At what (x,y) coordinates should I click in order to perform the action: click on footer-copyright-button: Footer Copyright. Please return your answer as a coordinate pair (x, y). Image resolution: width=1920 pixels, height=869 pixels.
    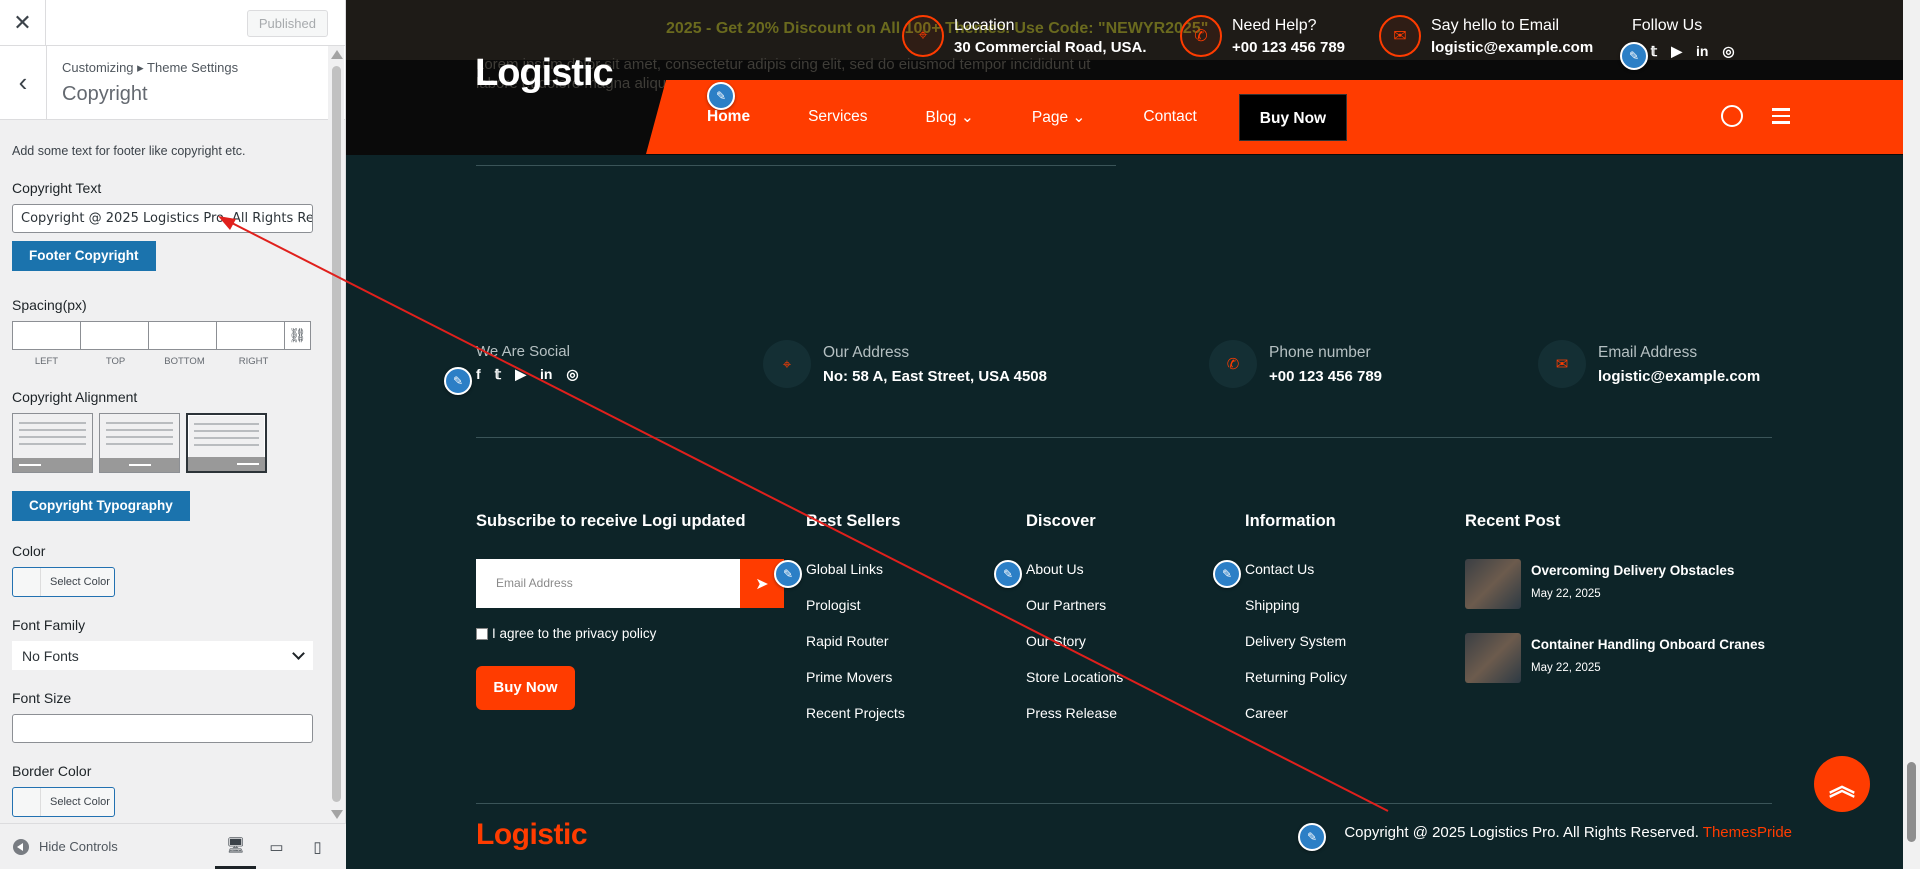
    Looking at the image, I should click on (84, 256).